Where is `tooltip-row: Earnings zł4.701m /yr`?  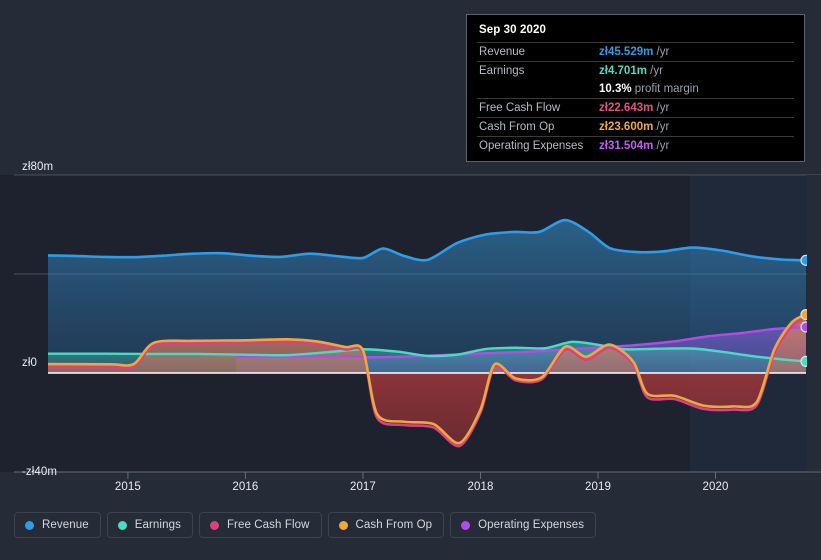
tooltip-row: Earnings zł4.701m /yr is located at coordinates (635, 71).